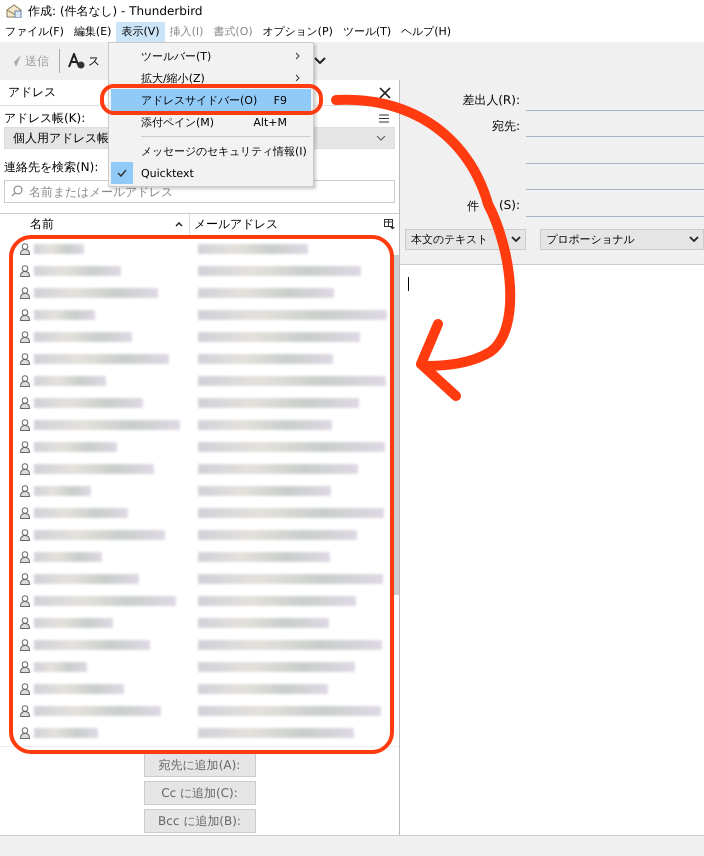  Describe the element at coordinates (465, 239) in the screenshot. I see `format-dropdown: 本文のテキスト` at that location.